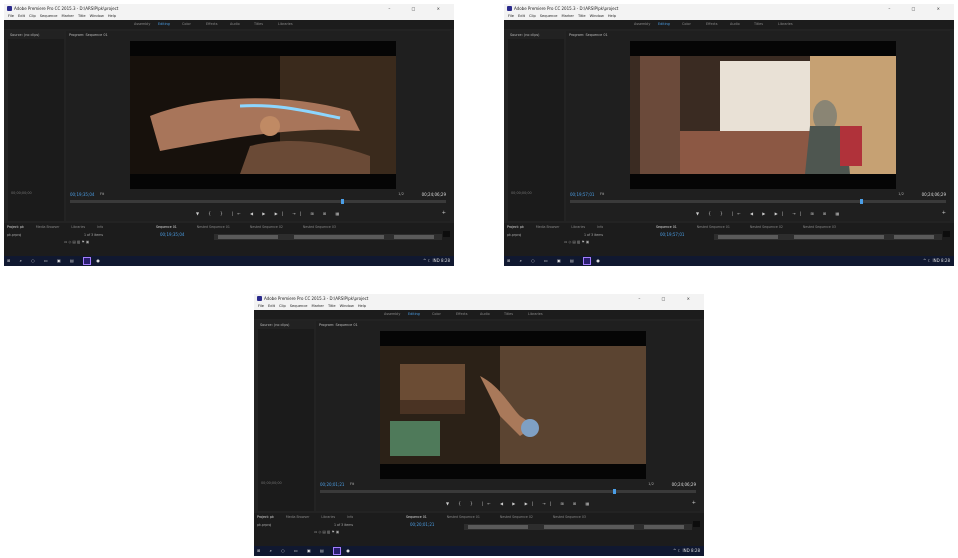 The height and width of the screenshot is (558, 958). I want to click on playhead-timecode: 00;19;35;04, so click(82, 194).